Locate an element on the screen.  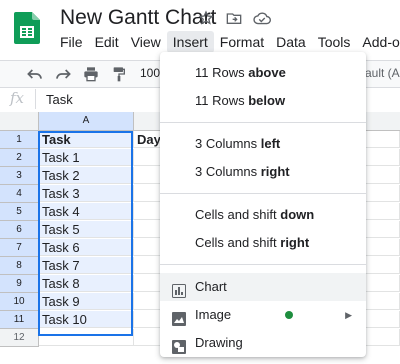
menu-item-emphasis: above is located at coordinates (267, 72).